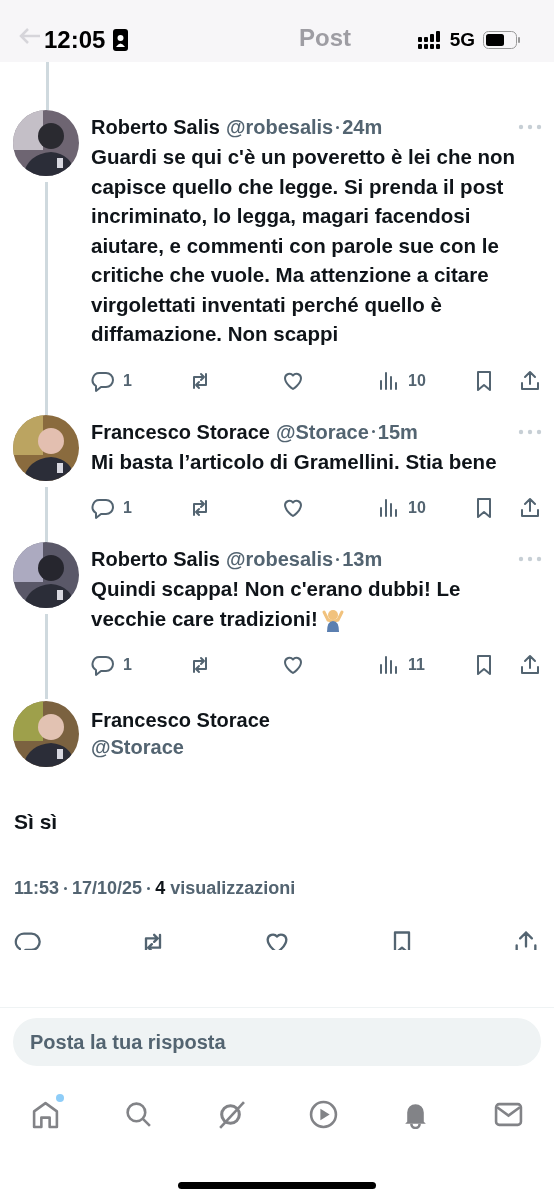 The image size is (554, 1199). What do you see at coordinates (325, 38) in the screenshot?
I see `header-title: Post` at bounding box center [325, 38].